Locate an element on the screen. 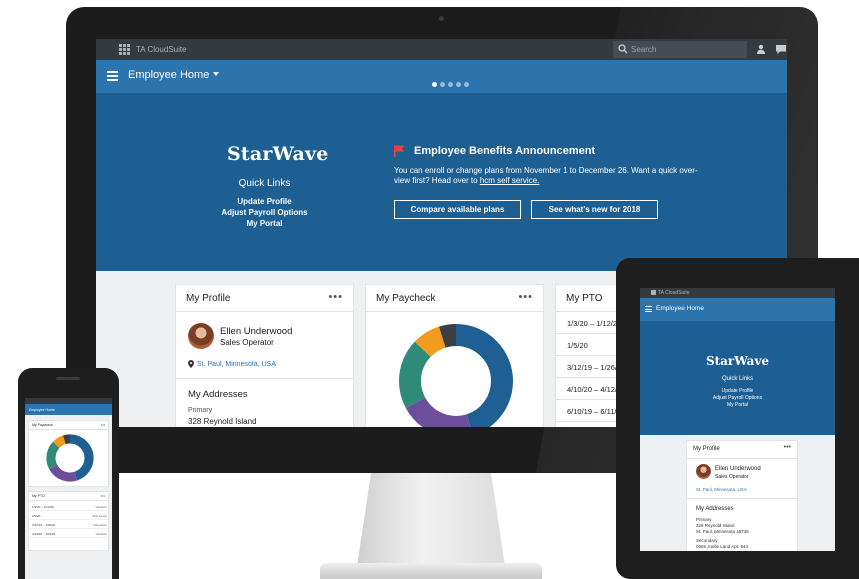  pto-dates: 1/3/20 – 1/12/20 is located at coordinates (43, 507).